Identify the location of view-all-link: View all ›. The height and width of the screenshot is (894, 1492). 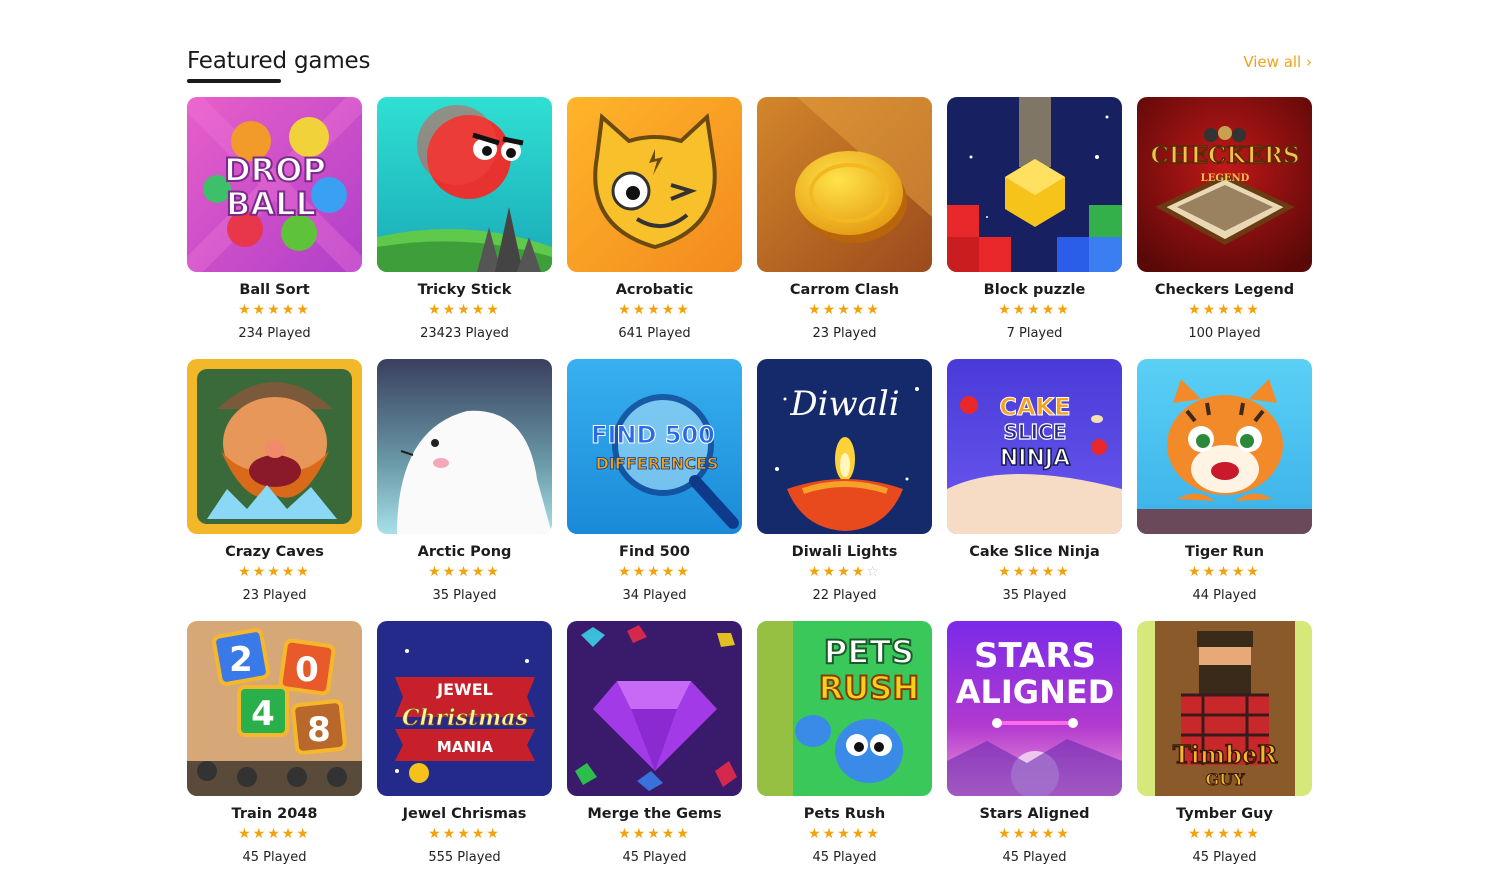
(1277, 62).